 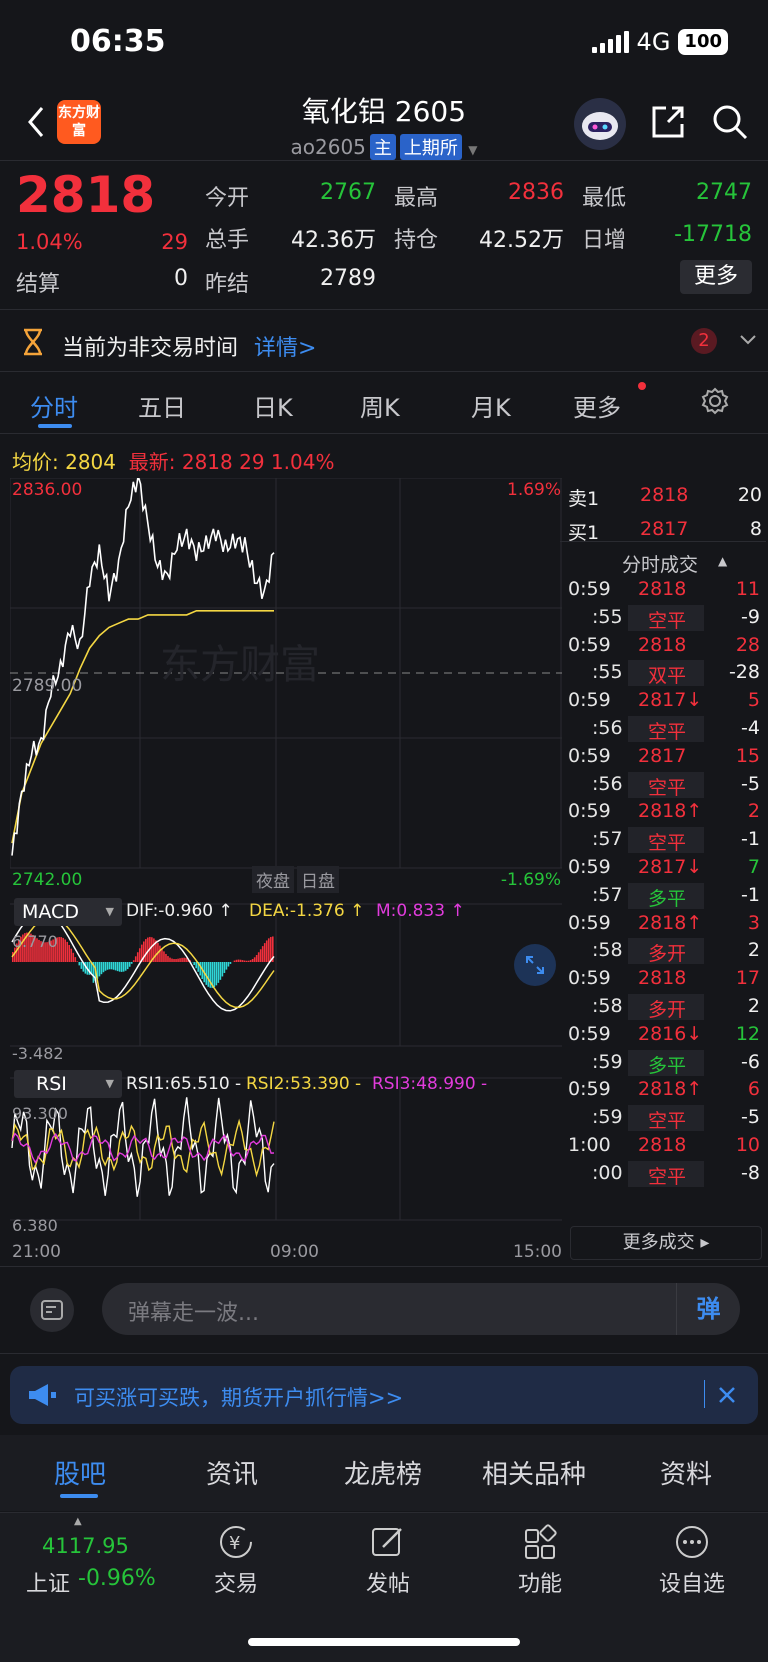 What do you see at coordinates (753, 922) in the screenshot?
I see `tick-volume: 3` at bounding box center [753, 922].